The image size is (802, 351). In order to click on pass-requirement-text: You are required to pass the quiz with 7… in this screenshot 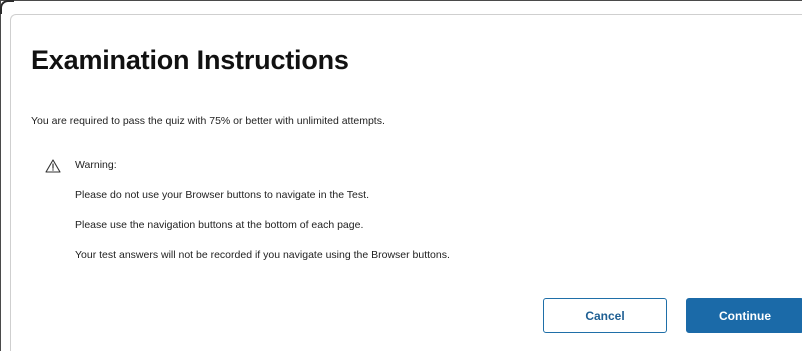, I will do `click(208, 121)`.